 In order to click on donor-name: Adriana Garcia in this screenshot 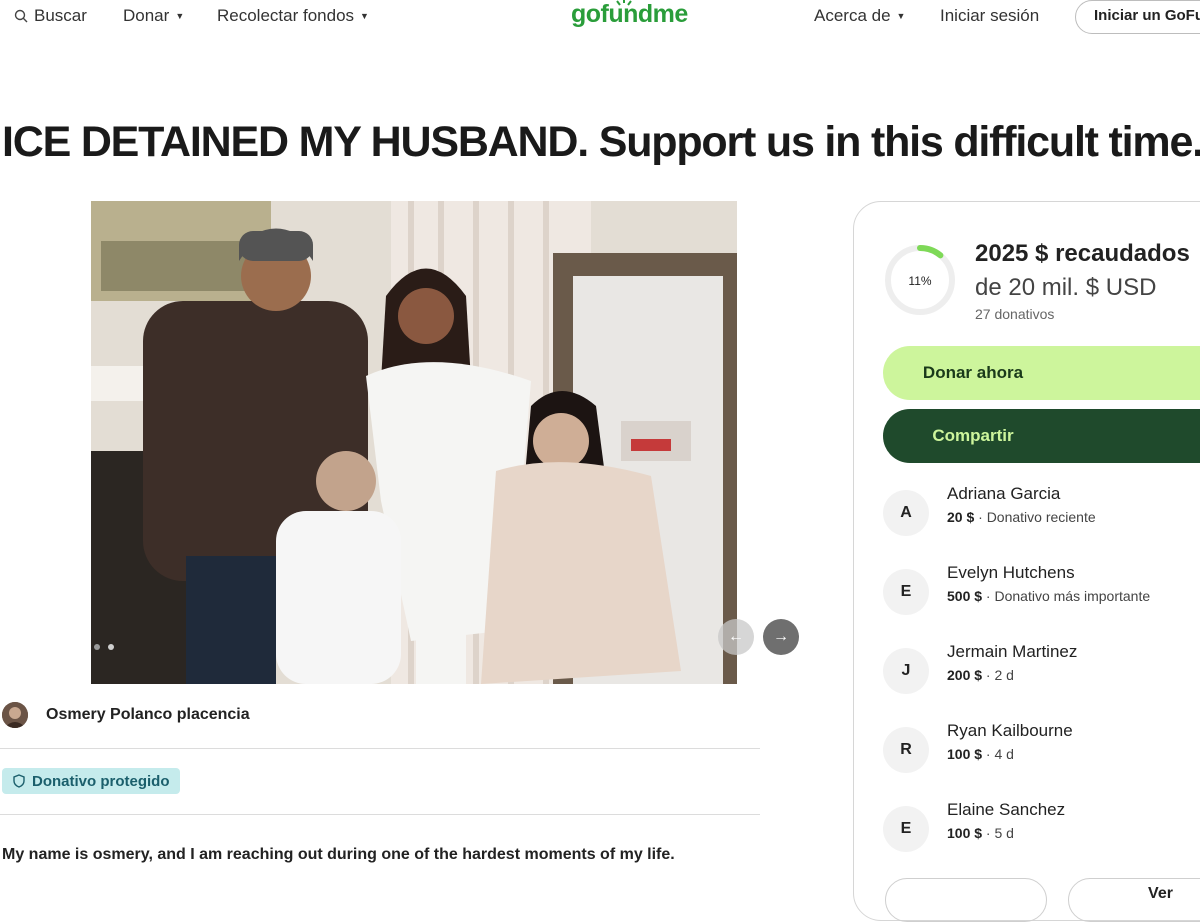, I will do `click(1004, 493)`.